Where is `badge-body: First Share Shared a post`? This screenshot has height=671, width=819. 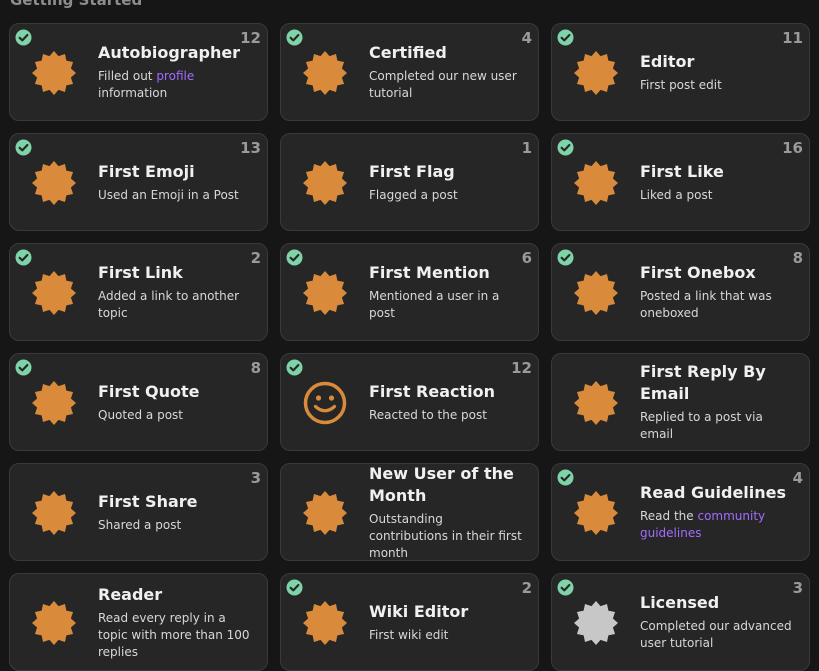 badge-body: First Share Shared a post is located at coordinates (175, 512).